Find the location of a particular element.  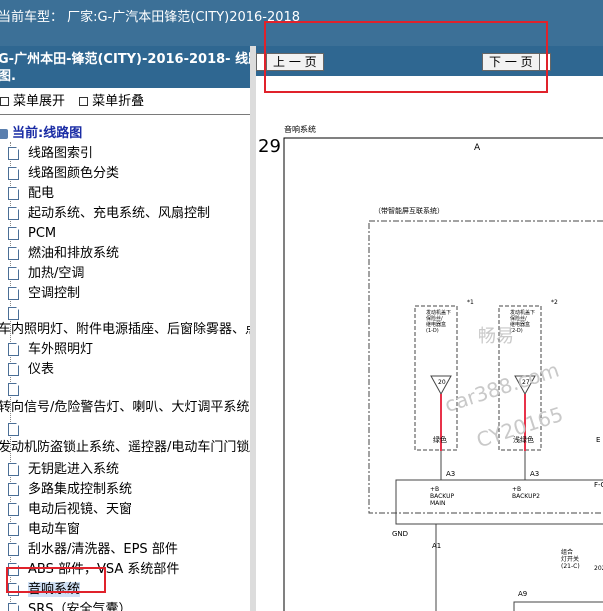

divider is located at coordinates (125, 114).